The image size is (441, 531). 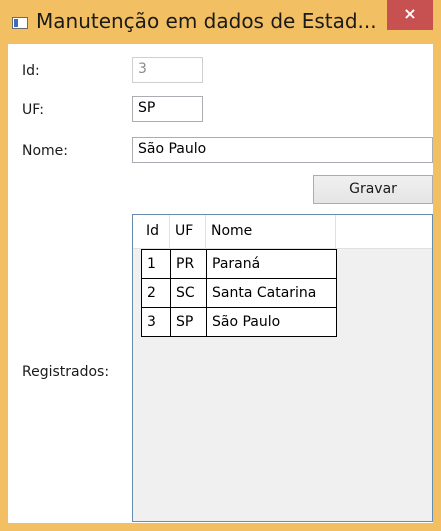 What do you see at coordinates (155, 231) in the screenshot?
I see `column-header-id: Id` at bounding box center [155, 231].